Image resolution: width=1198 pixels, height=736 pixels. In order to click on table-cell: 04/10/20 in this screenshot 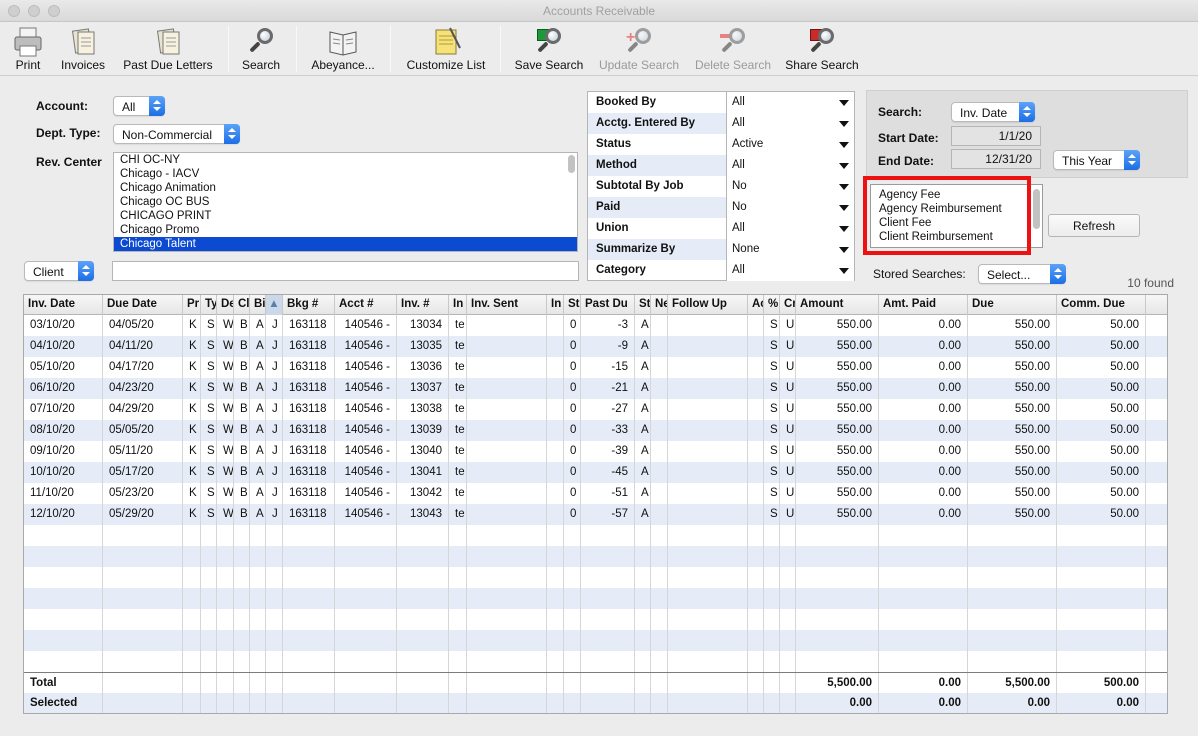, I will do `click(63, 346)`.